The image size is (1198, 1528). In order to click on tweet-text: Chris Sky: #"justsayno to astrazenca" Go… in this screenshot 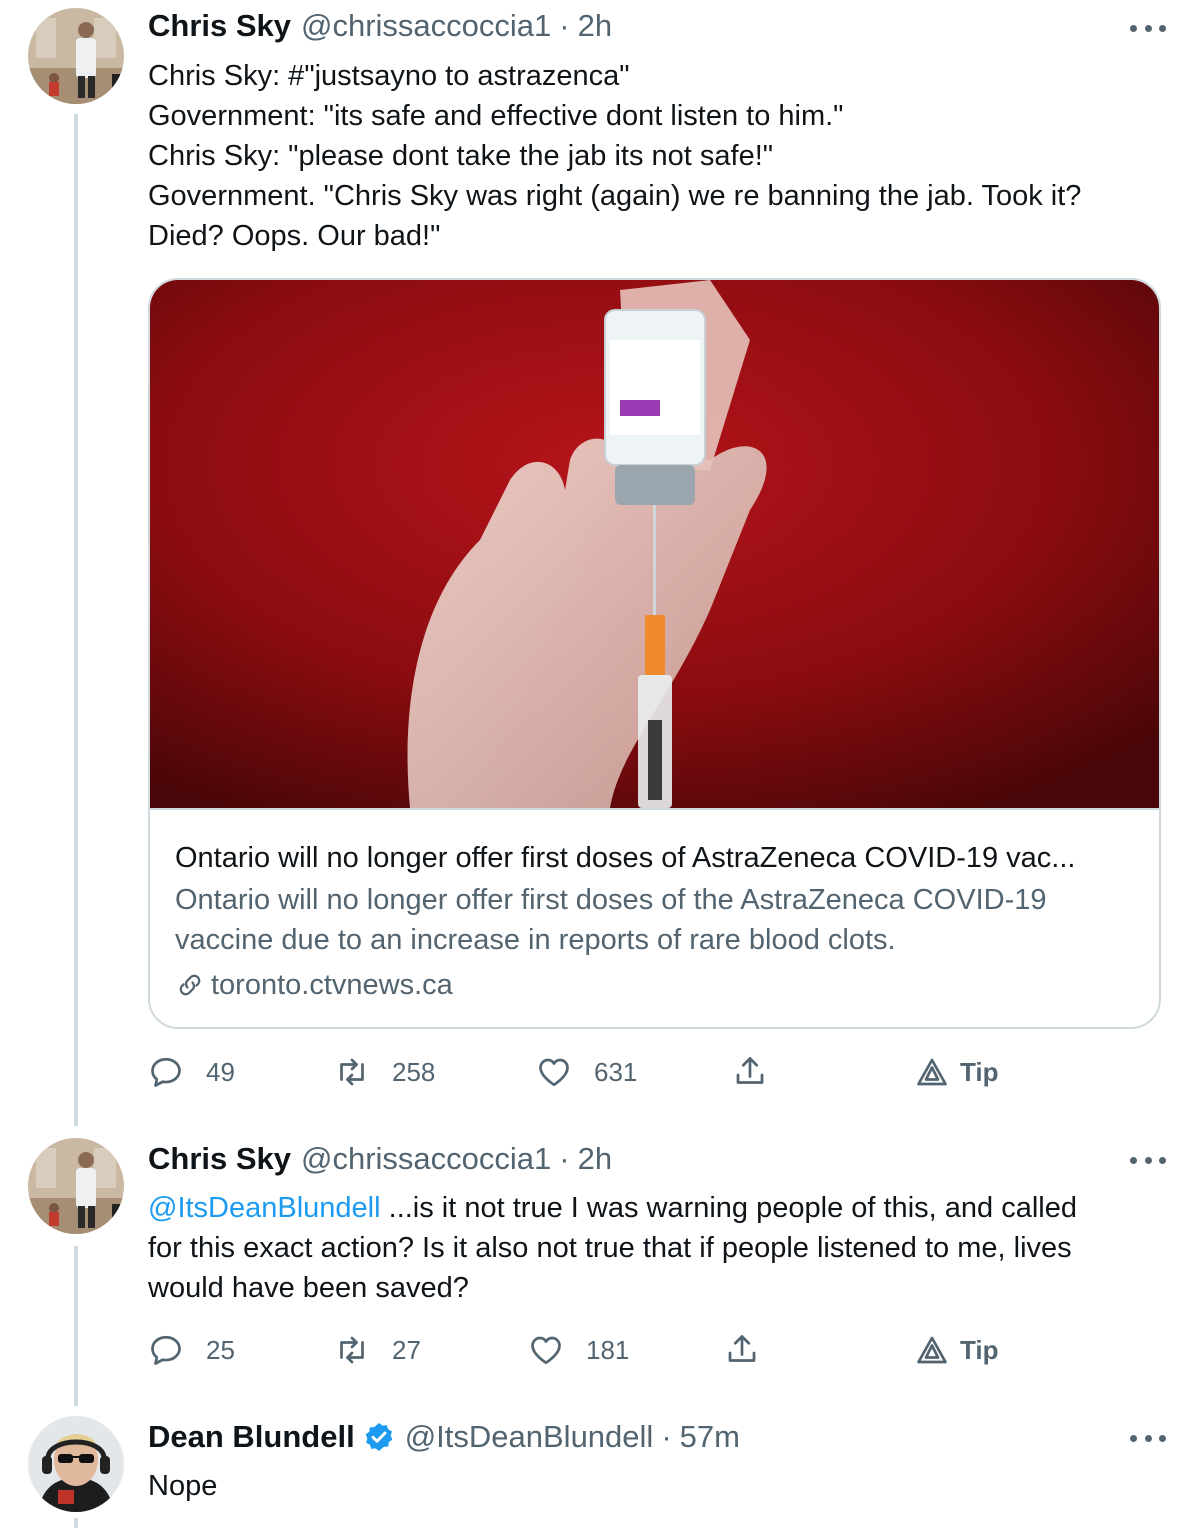, I will do `click(653, 156)`.